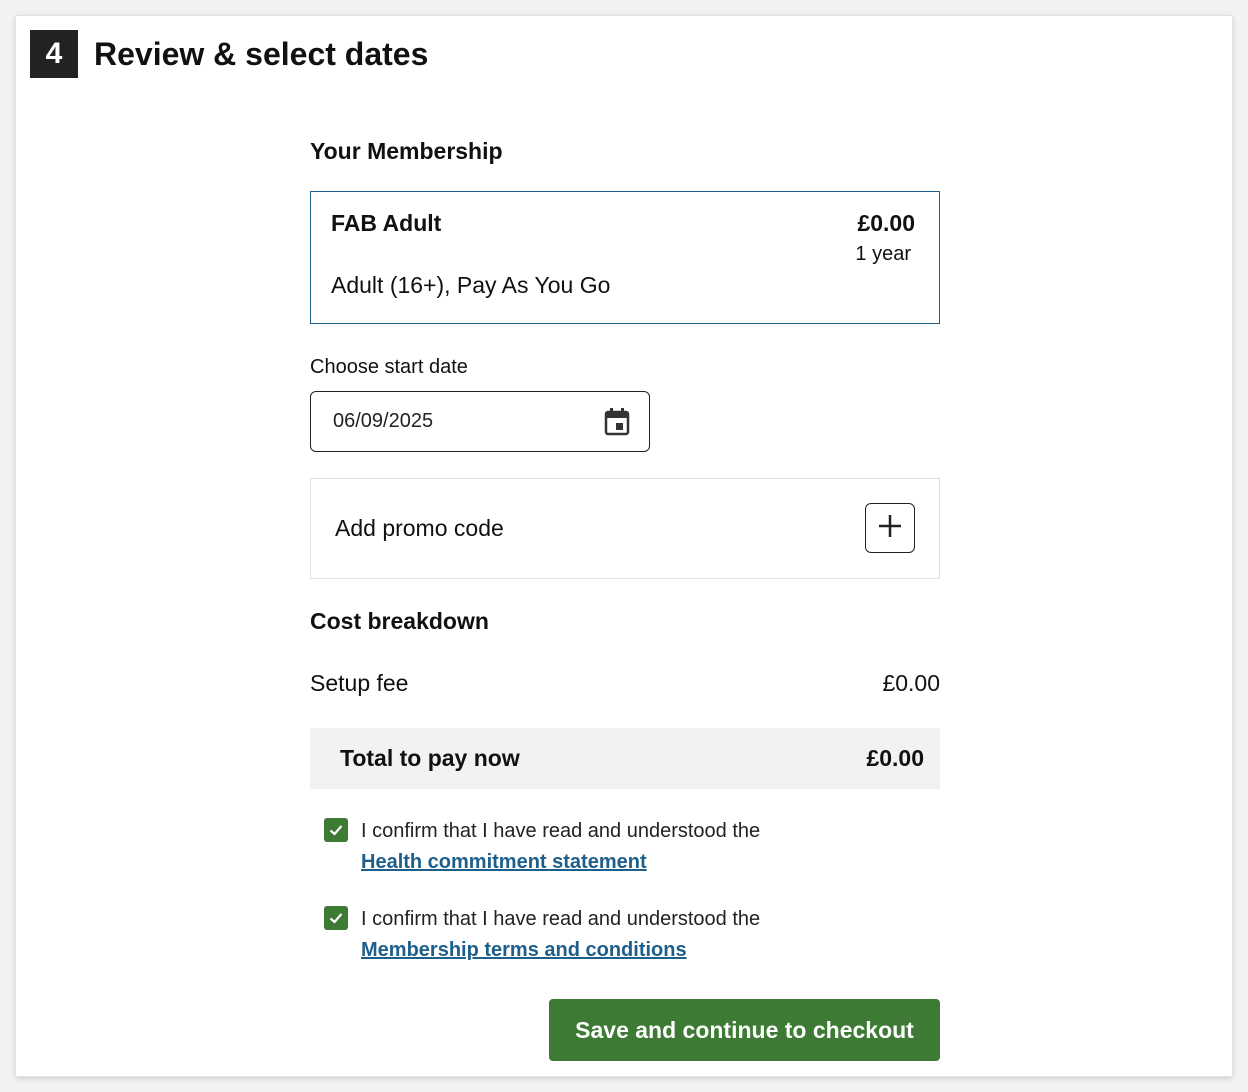 This screenshot has height=1092, width=1248. Describe the element at coordinates (406, 151) in the screenshot. I see `membership-heading: Your Membership` at that location.